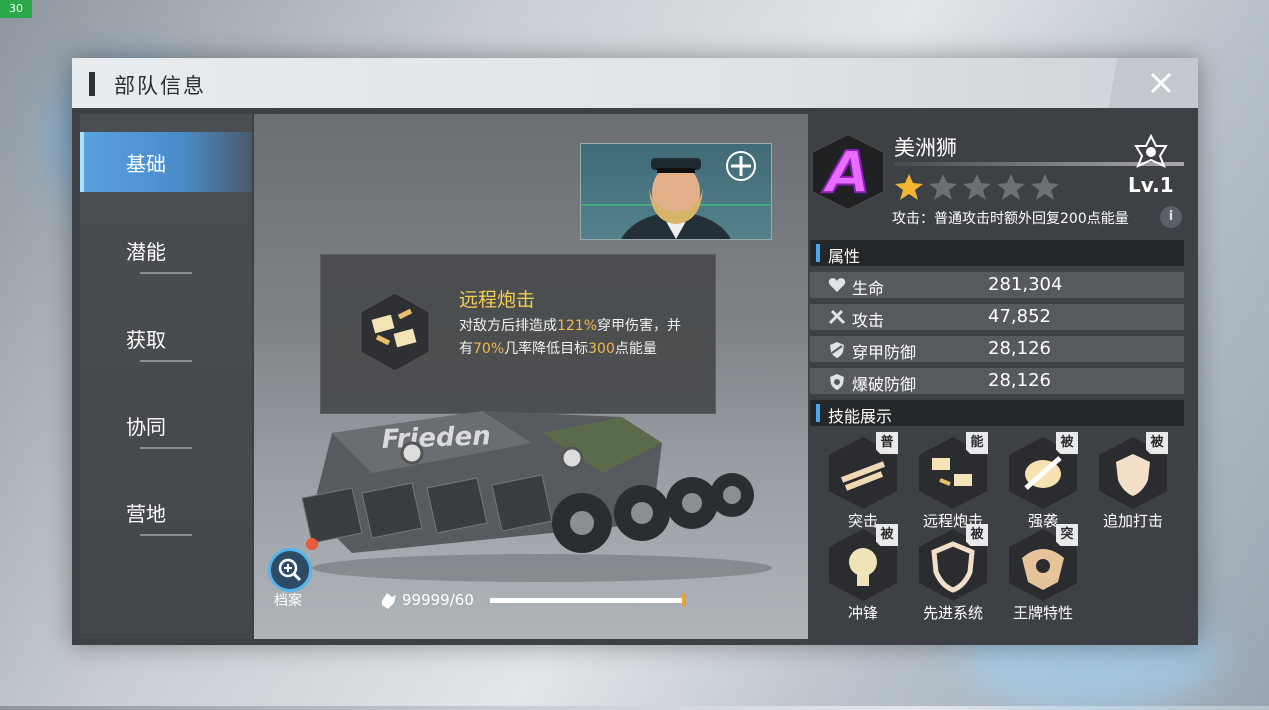 The width and height of the screenshot is (1269, 710). Describe the element at coordinates (1151, 151) in the screenshot. I see `faction-icon` at that location.